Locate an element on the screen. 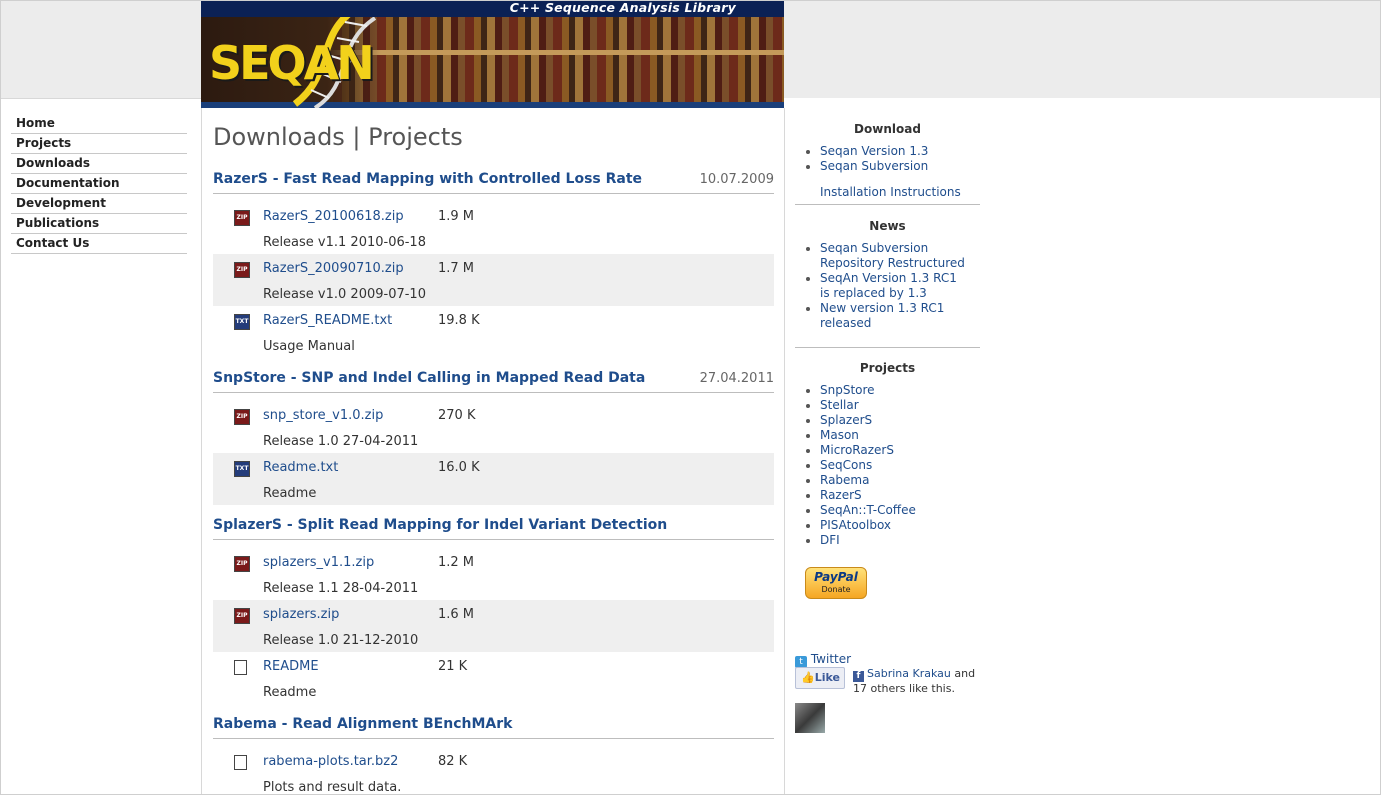 Image resolution: width=1381 pixels, height=799 pixels. file-description: Usage Manual is located at coordinates (309, 346).